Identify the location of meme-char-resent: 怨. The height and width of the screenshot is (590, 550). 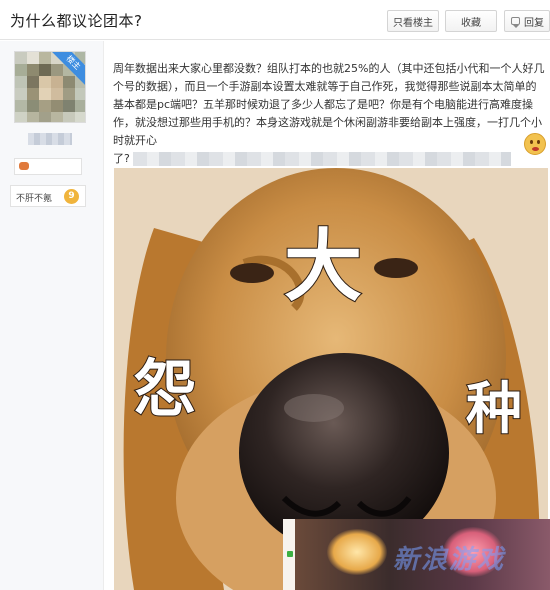
(165, 388).